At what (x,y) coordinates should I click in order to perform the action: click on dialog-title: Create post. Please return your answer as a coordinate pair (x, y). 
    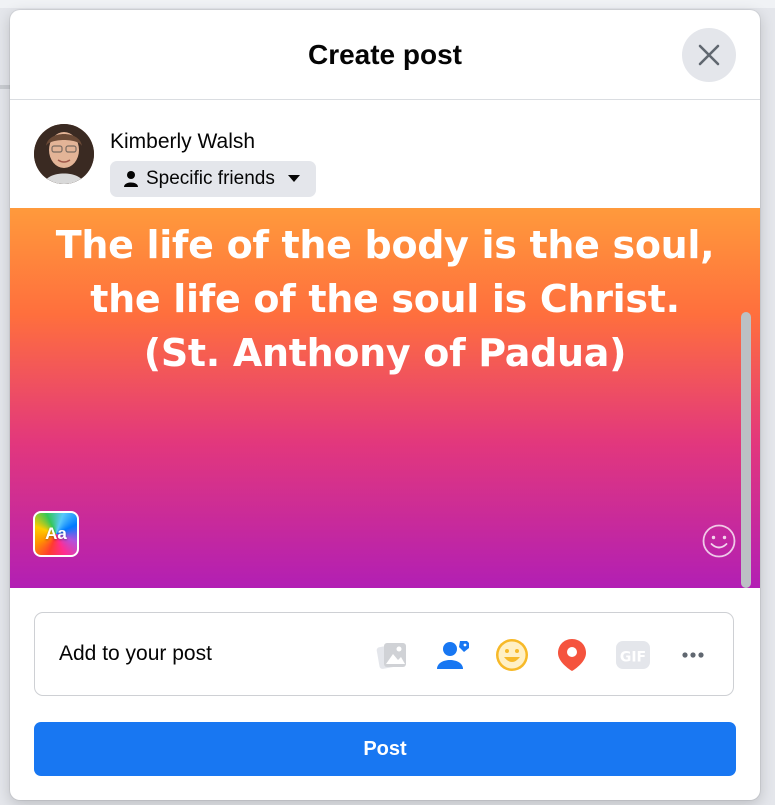
    Looking at the image, I should click on (385, 54).